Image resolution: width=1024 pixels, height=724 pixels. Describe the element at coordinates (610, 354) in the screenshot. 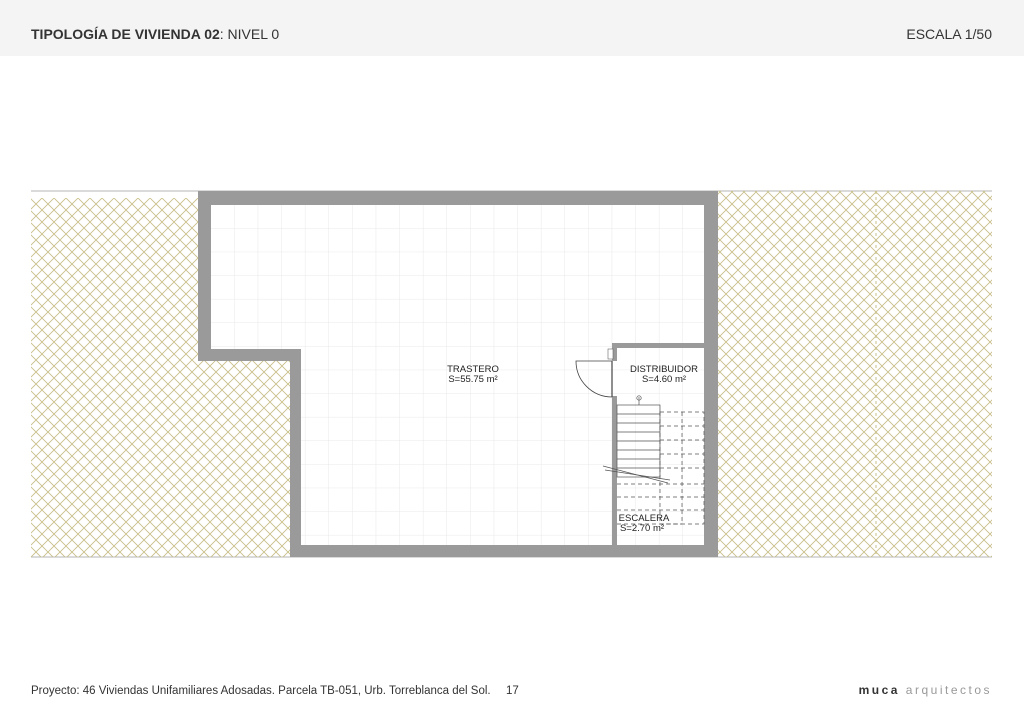

I see `door-jamb` at that location.